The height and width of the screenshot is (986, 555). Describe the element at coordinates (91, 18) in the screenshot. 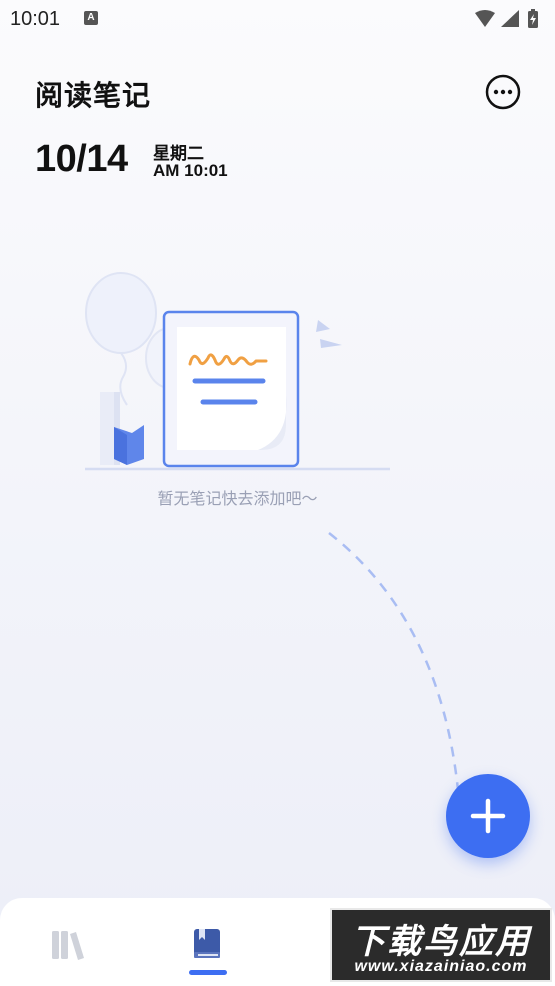

I see `notification-badge: A` at that location.